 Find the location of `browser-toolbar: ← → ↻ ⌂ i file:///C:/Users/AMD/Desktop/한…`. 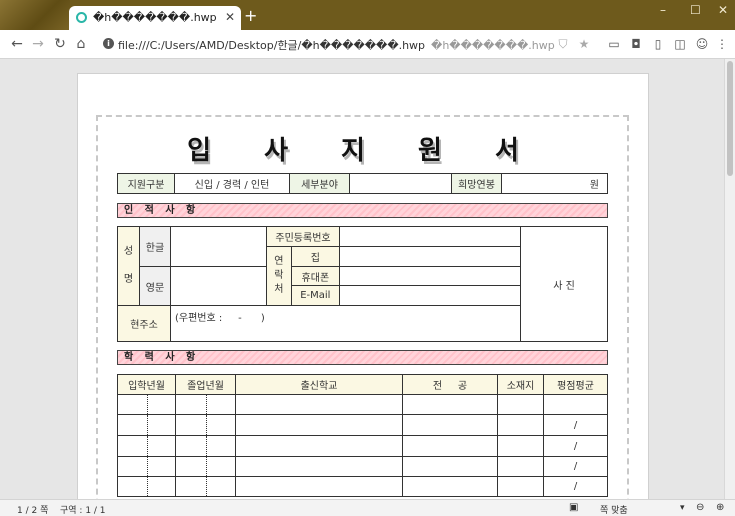

browser-toolbar: ← → ↻ ⌂ i file:///C:/Users/AMD/Desktop/한… is located at coordinates (367, 44).